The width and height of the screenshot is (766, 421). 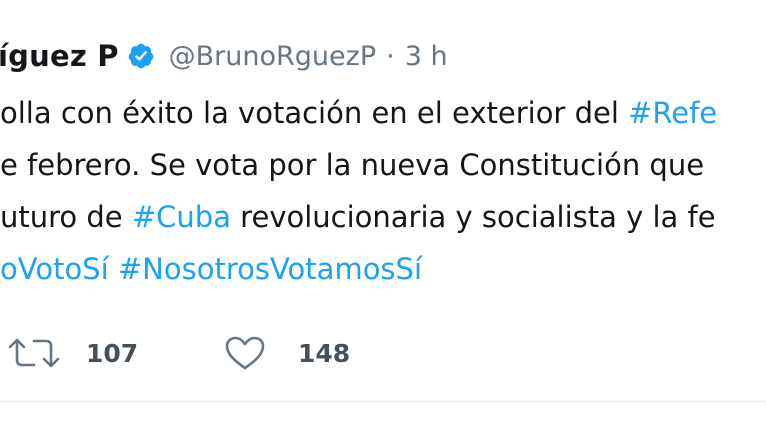 What do you see at coordinates (112, 353) in the screenshot?
I see `retweet-count: 107` at bounding box center [112, 353].